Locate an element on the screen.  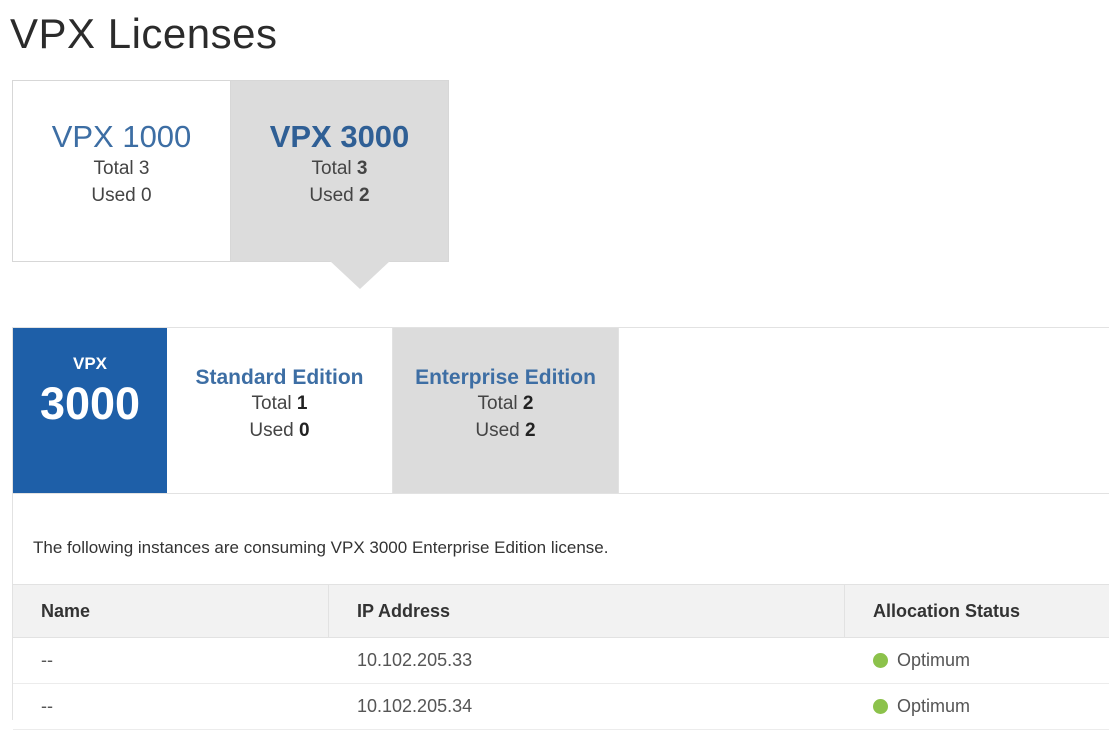
cell-ip-address: 10.102.205.34 is located at coordinates (415, 706).